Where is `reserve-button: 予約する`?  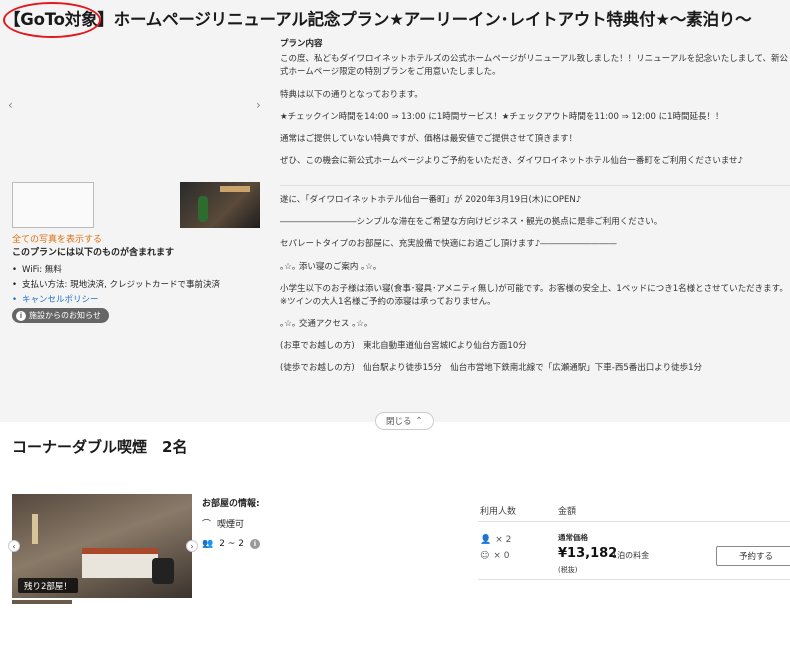
reserve-button: 予約する is located at coordinates (753, 556).